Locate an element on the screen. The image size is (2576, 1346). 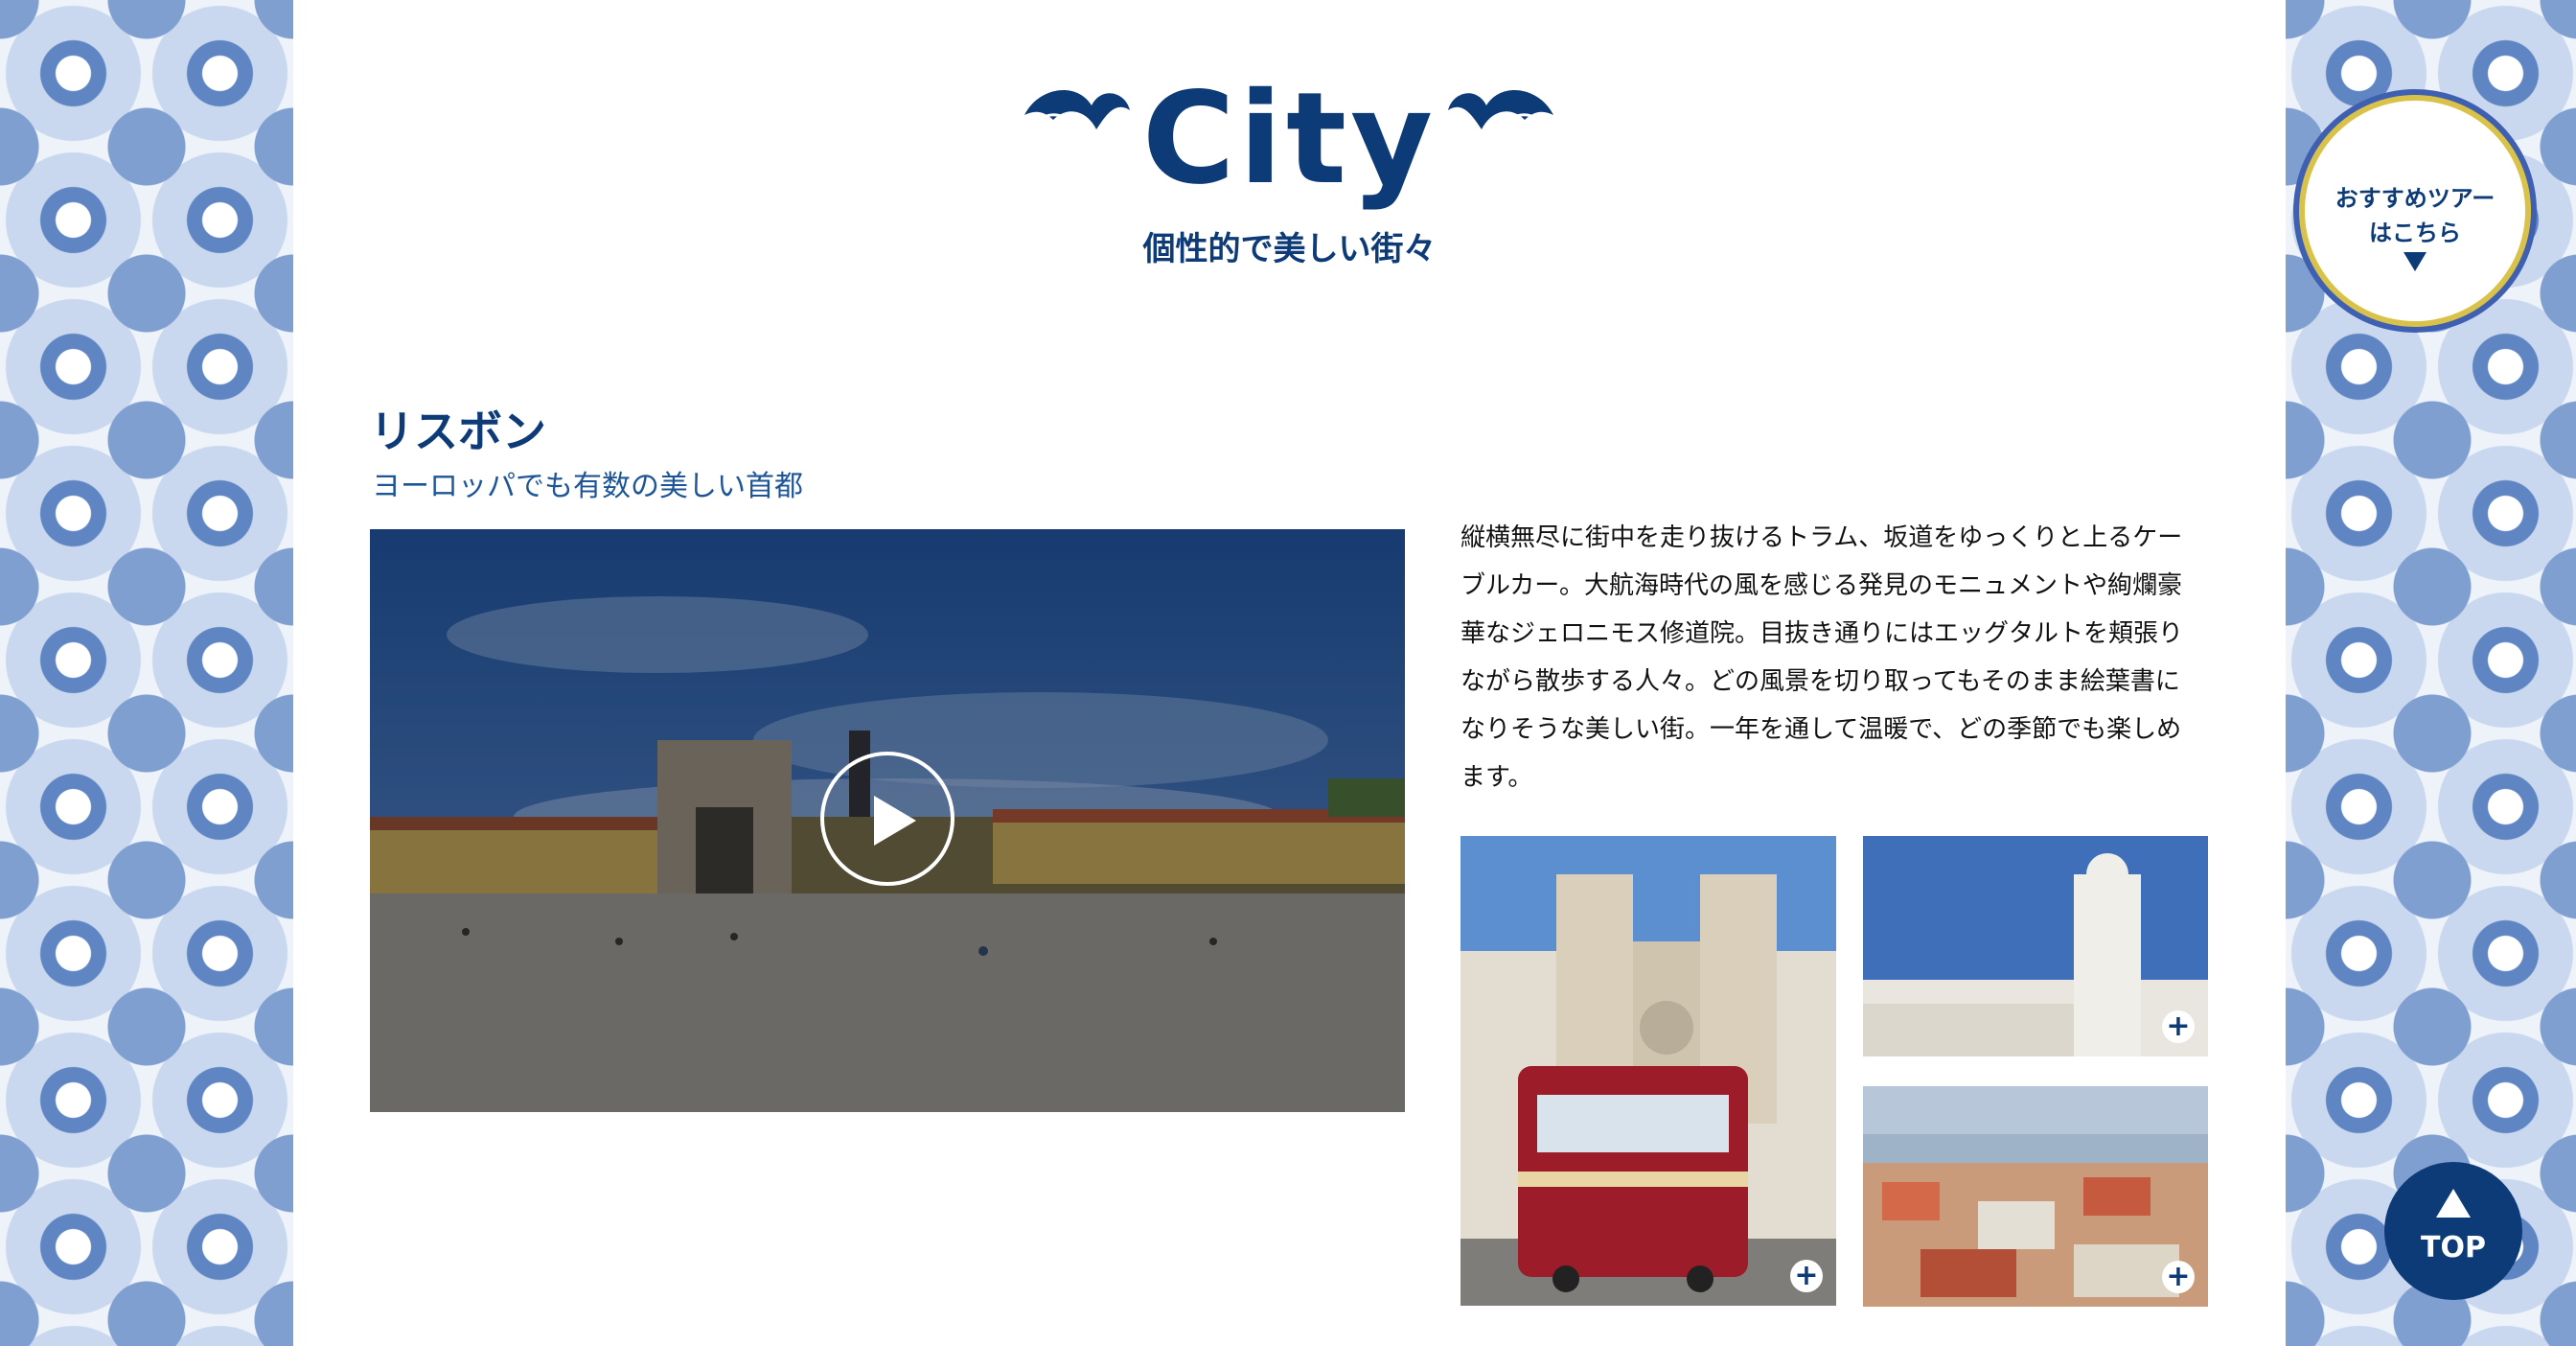
photo-city-view is located at coordinates (2035, 1196).